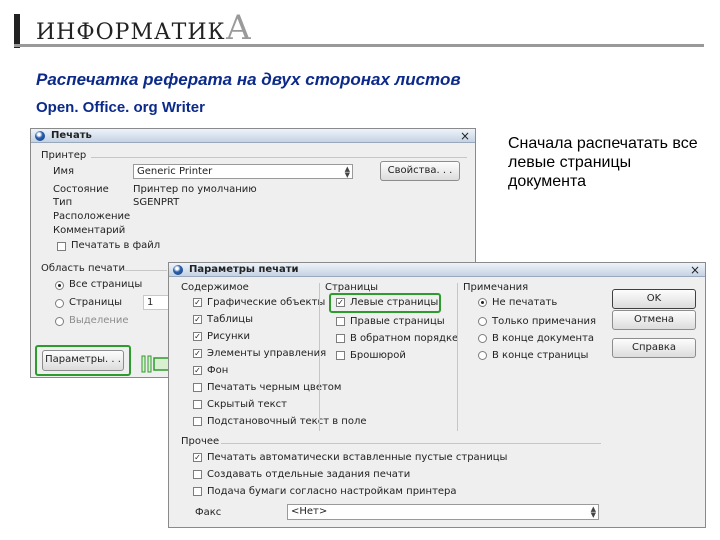 This screenshot has width=720, height=540. Describe the element at coordinates (99, 320) in the screenshot. I see `selection-label: Выделение` at that location.